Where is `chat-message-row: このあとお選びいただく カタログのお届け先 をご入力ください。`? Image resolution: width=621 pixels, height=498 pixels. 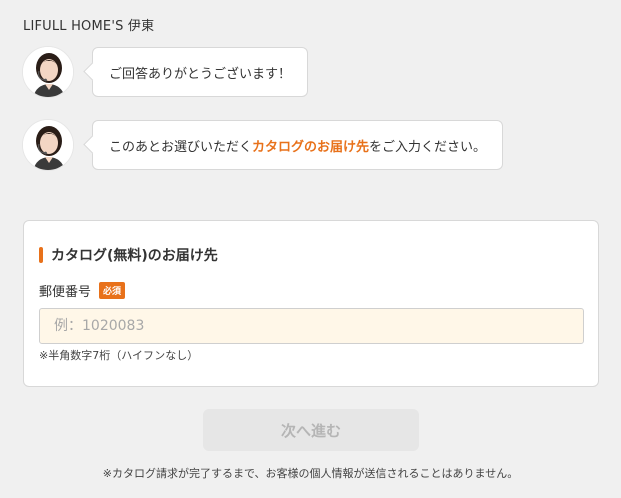 chat-message-row: このあとお選びいただく カタログのお届け先 をご入力ください。 is located at coordinates (263, 145).